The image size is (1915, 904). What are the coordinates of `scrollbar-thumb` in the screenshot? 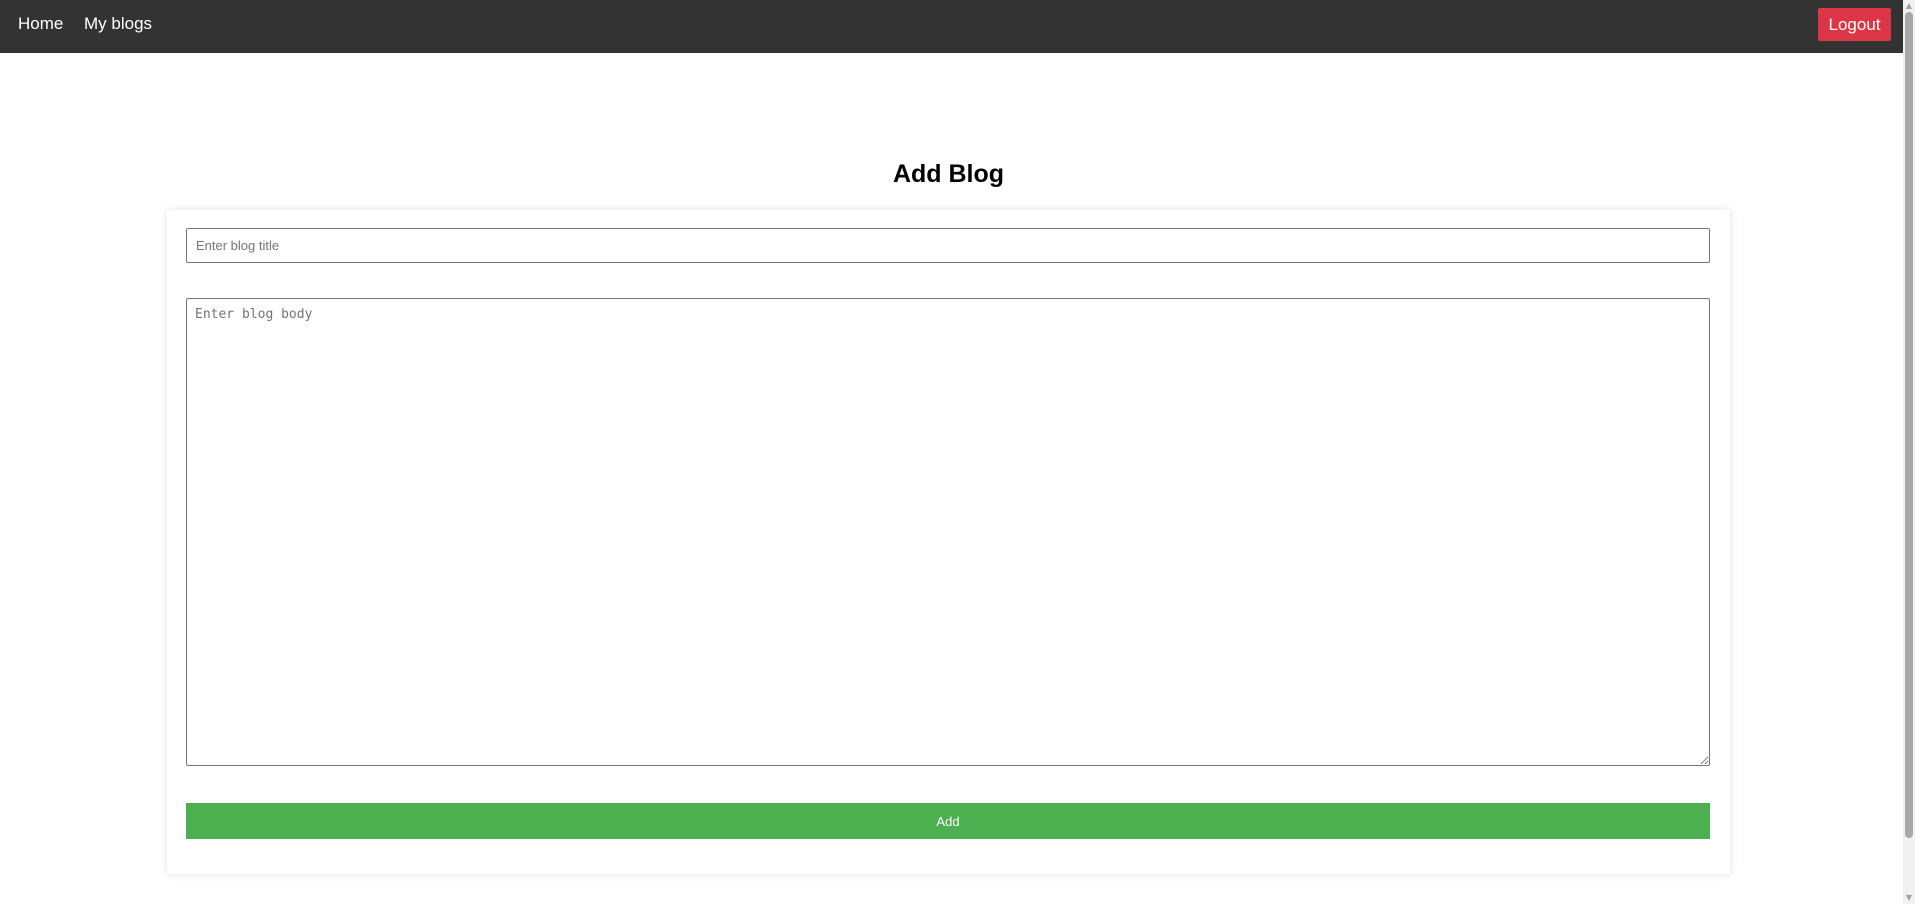 It's located at (1909, 425).